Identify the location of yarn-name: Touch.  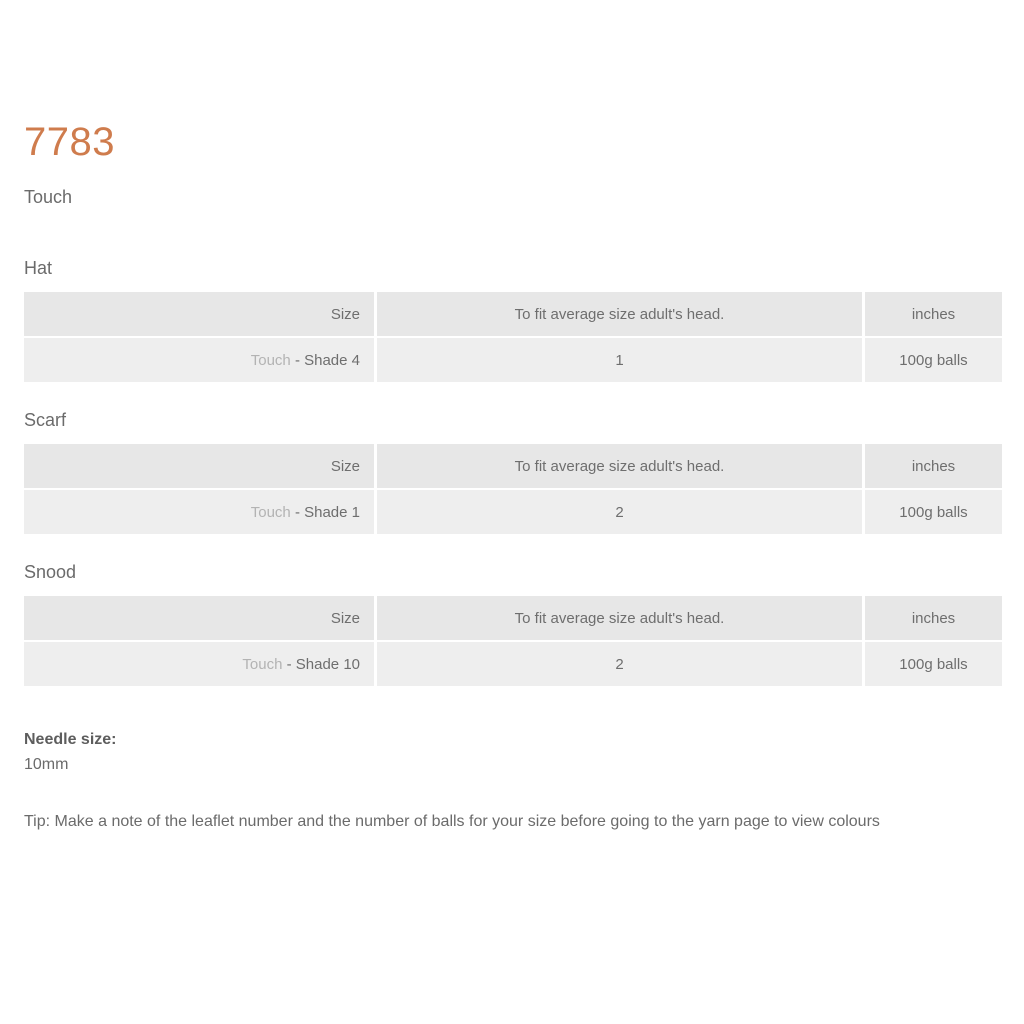
(48, 197).